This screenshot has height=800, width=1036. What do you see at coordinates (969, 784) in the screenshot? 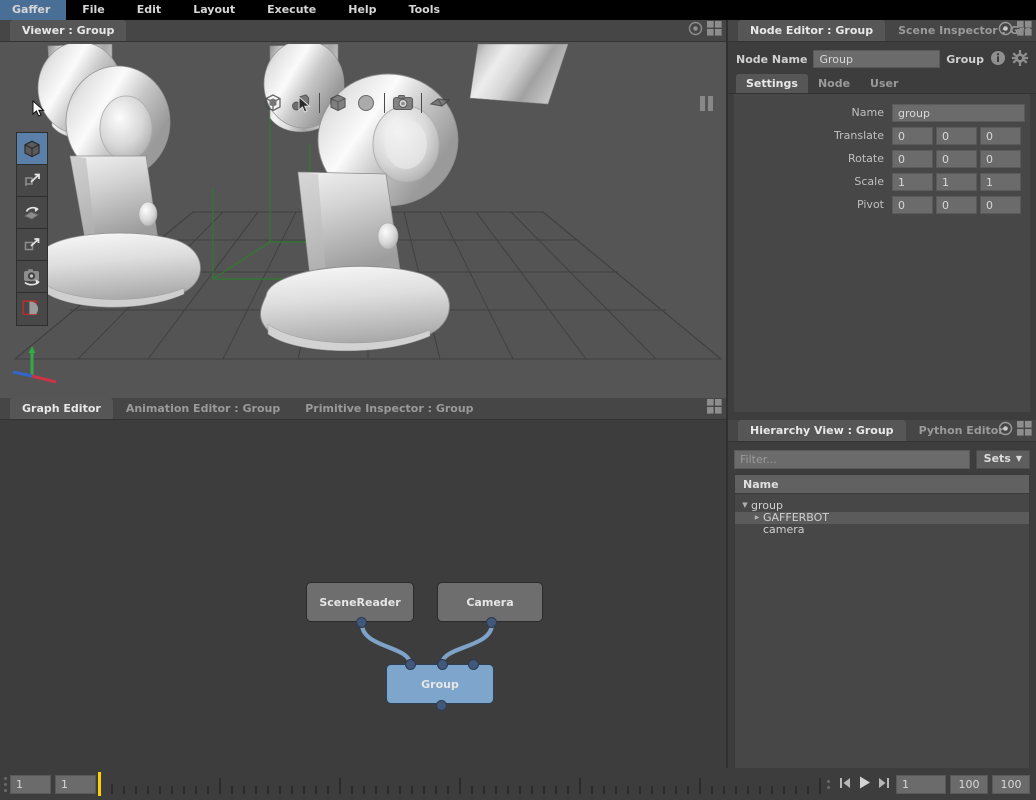
I see `playback-range-end-input: 100` at bounding box center [969, 784].